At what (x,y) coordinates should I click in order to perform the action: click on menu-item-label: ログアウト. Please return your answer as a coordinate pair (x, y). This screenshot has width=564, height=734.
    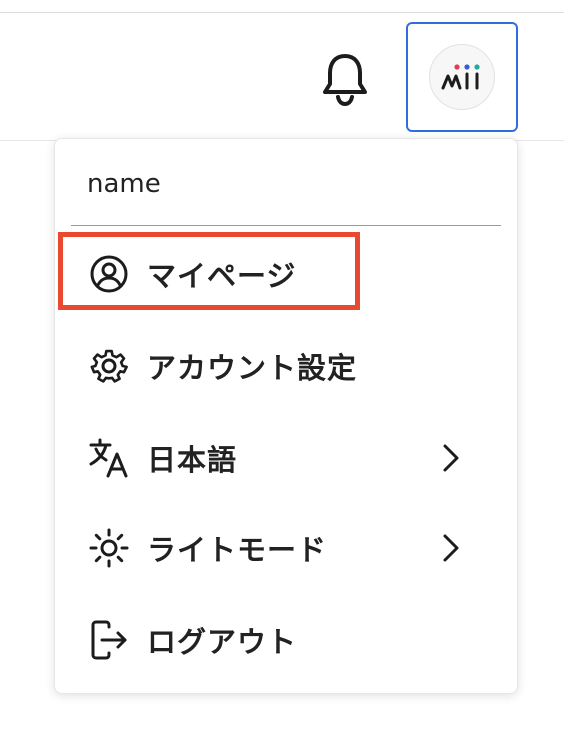
    Looking at the image, I should click on (222, 642).